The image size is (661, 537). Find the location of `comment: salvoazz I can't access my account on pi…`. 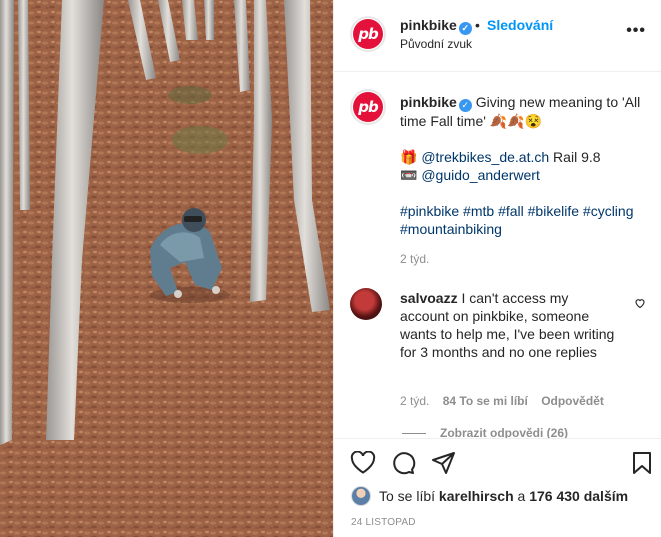

comment: salvoazz I can't access my account on pi… is located at coordinates (510, 325).